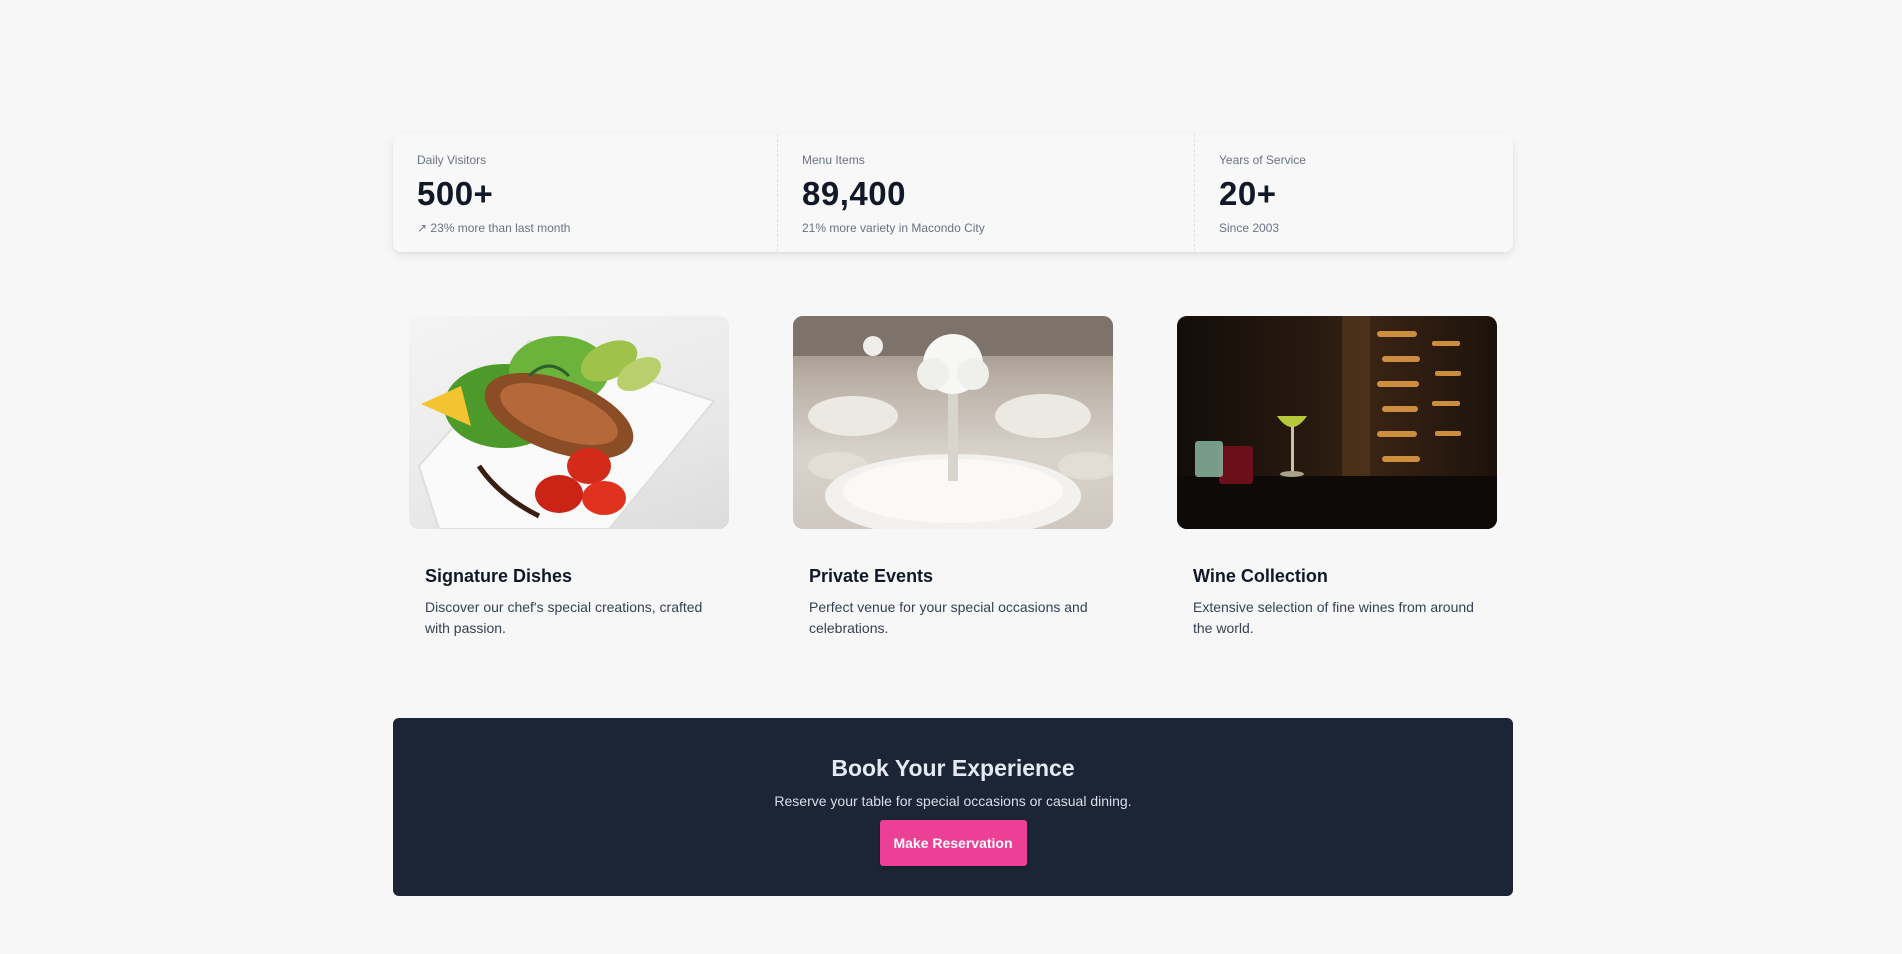 This screenshot has height=954, width=1902. Describe the element at coordinates (833, 160) in the screenshot. I see `stat-title: Menu Items` at that location.